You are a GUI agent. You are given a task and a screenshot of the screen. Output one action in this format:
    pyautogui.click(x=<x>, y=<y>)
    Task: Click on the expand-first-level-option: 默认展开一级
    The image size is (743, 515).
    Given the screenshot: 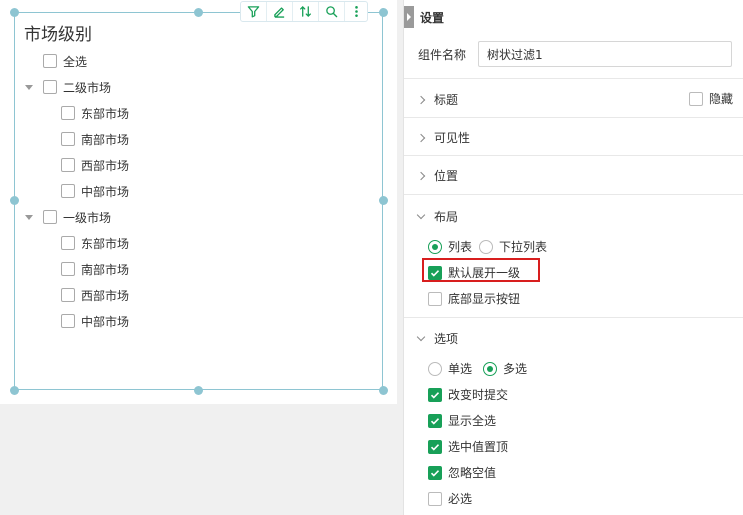 What is the action you would take?
    pyautogui.click(x=474, y=272)
    